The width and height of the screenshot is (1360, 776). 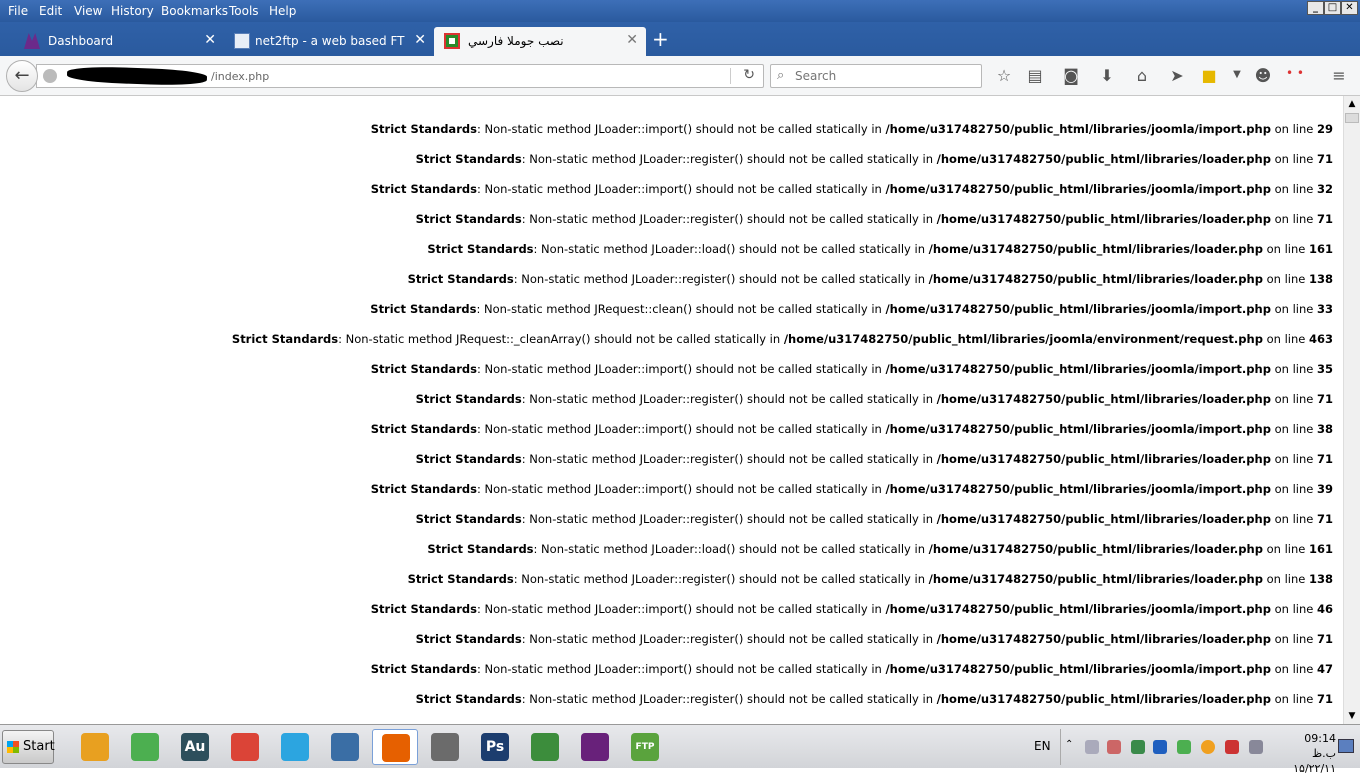 I want to click on camera-icon, so click(x=445, y=747).